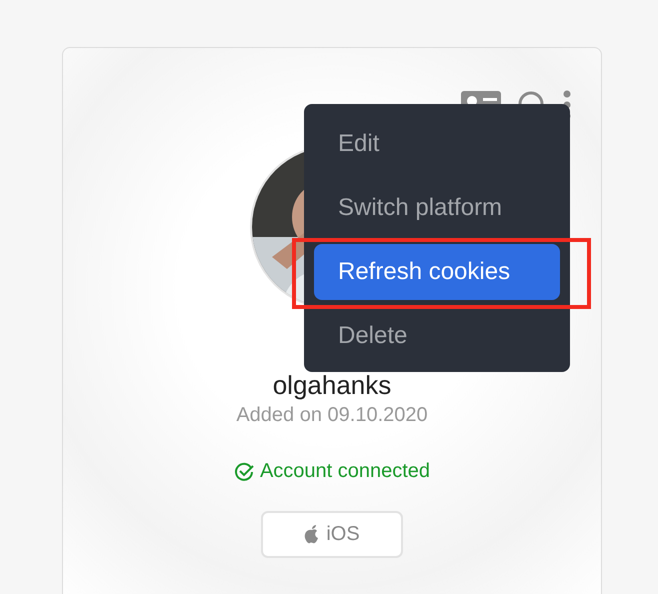 The width and height of the screenshot is (658, 594). I want to click on status-text: Account connected, so click(345, 471).